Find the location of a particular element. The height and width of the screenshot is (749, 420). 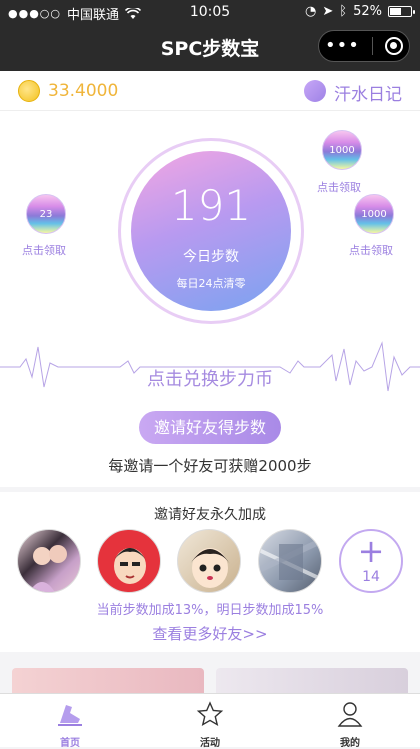

battery-percent: 52% is located at coordinates (367, 11).